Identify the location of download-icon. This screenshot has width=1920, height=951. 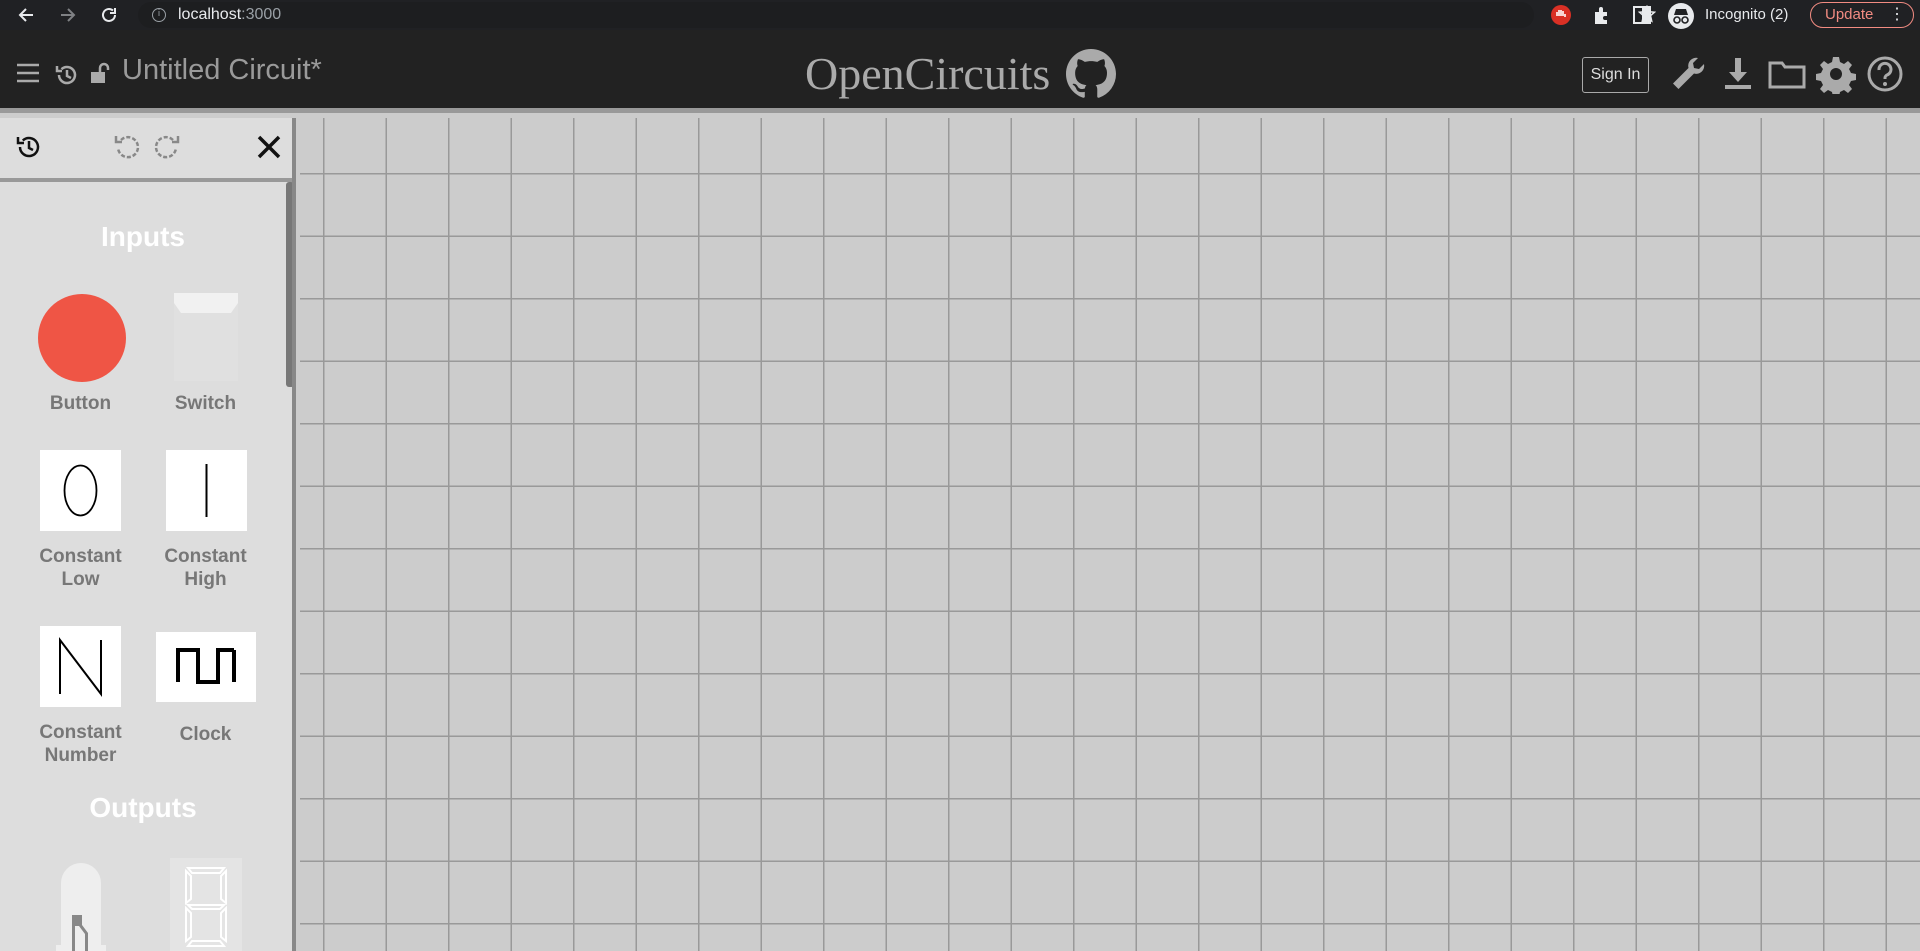
(1738, 74).